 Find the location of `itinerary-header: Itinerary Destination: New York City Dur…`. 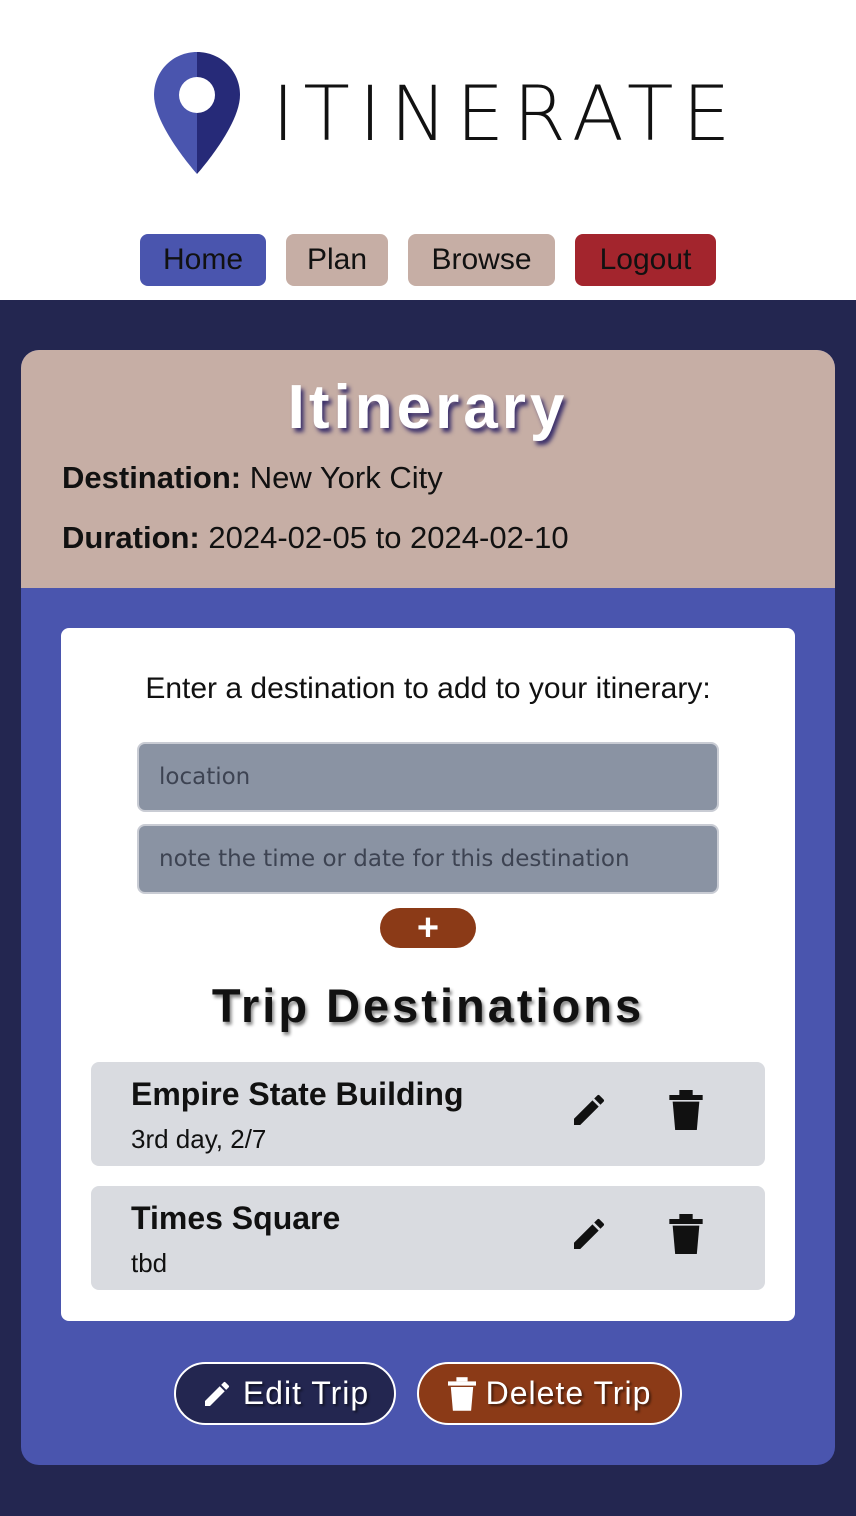

itinerary-header: Itinerary Destination: New York City Dur… is located at coordinates (428, 469).